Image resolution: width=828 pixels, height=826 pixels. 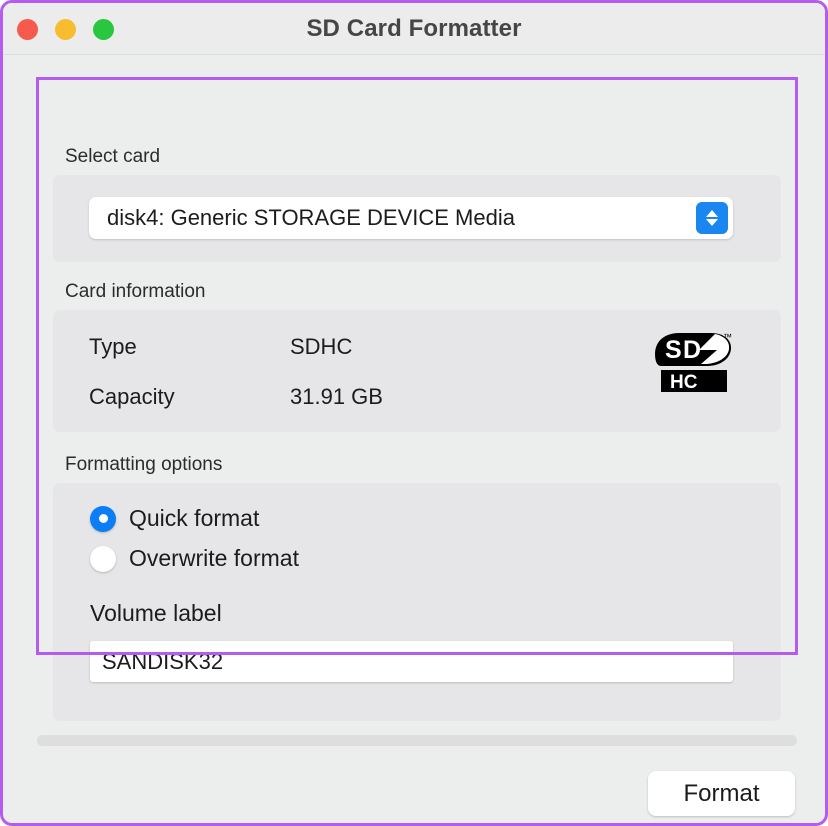 What do you see at coordinates (194, 518) in the screenshot?
I see `radio-quick-format-label: Quick format` at bounding box center [194, 518].